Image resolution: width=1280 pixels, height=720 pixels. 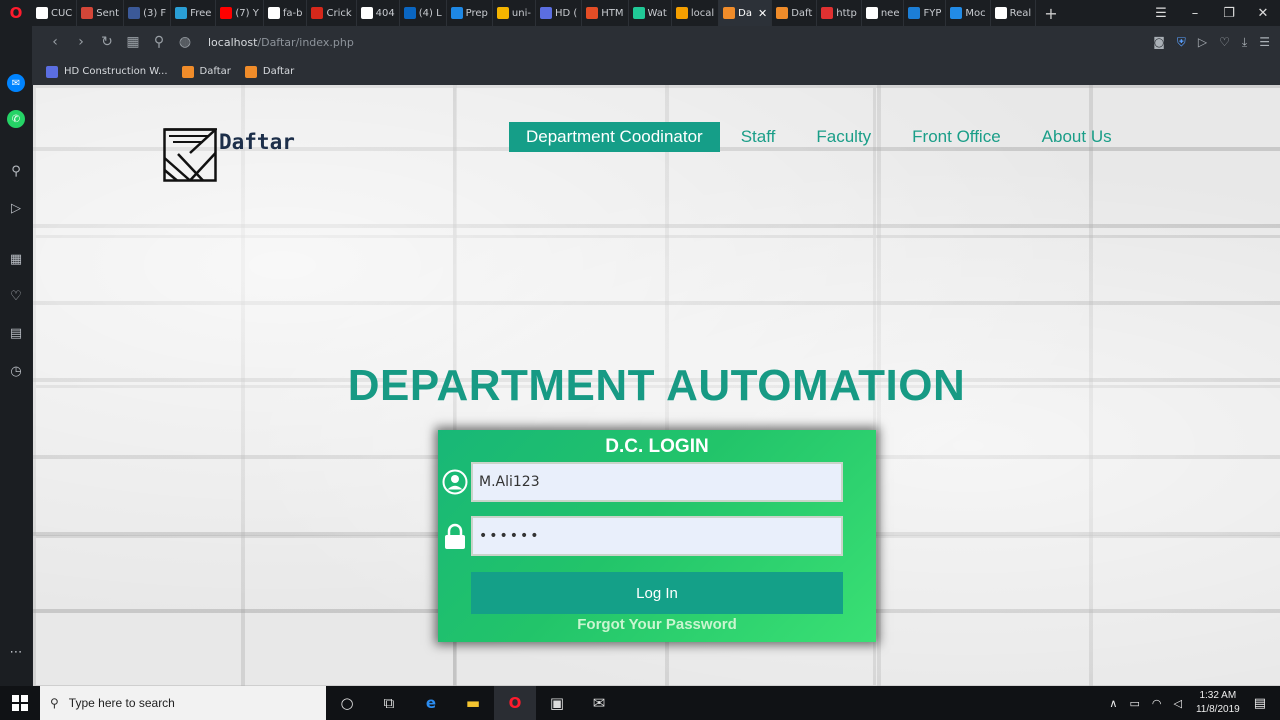 What do you see at coordinates (16, 83) in the screenshot?
I see `messenger-icon: ✉` at bounding box center [16, 83].